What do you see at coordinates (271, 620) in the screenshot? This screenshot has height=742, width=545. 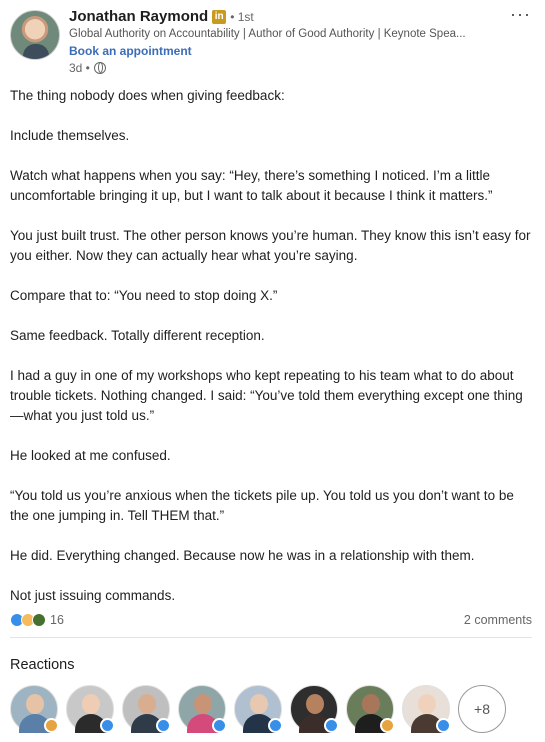 I see `social-counts: 16 2 comments` at bounding box center [271, 620].